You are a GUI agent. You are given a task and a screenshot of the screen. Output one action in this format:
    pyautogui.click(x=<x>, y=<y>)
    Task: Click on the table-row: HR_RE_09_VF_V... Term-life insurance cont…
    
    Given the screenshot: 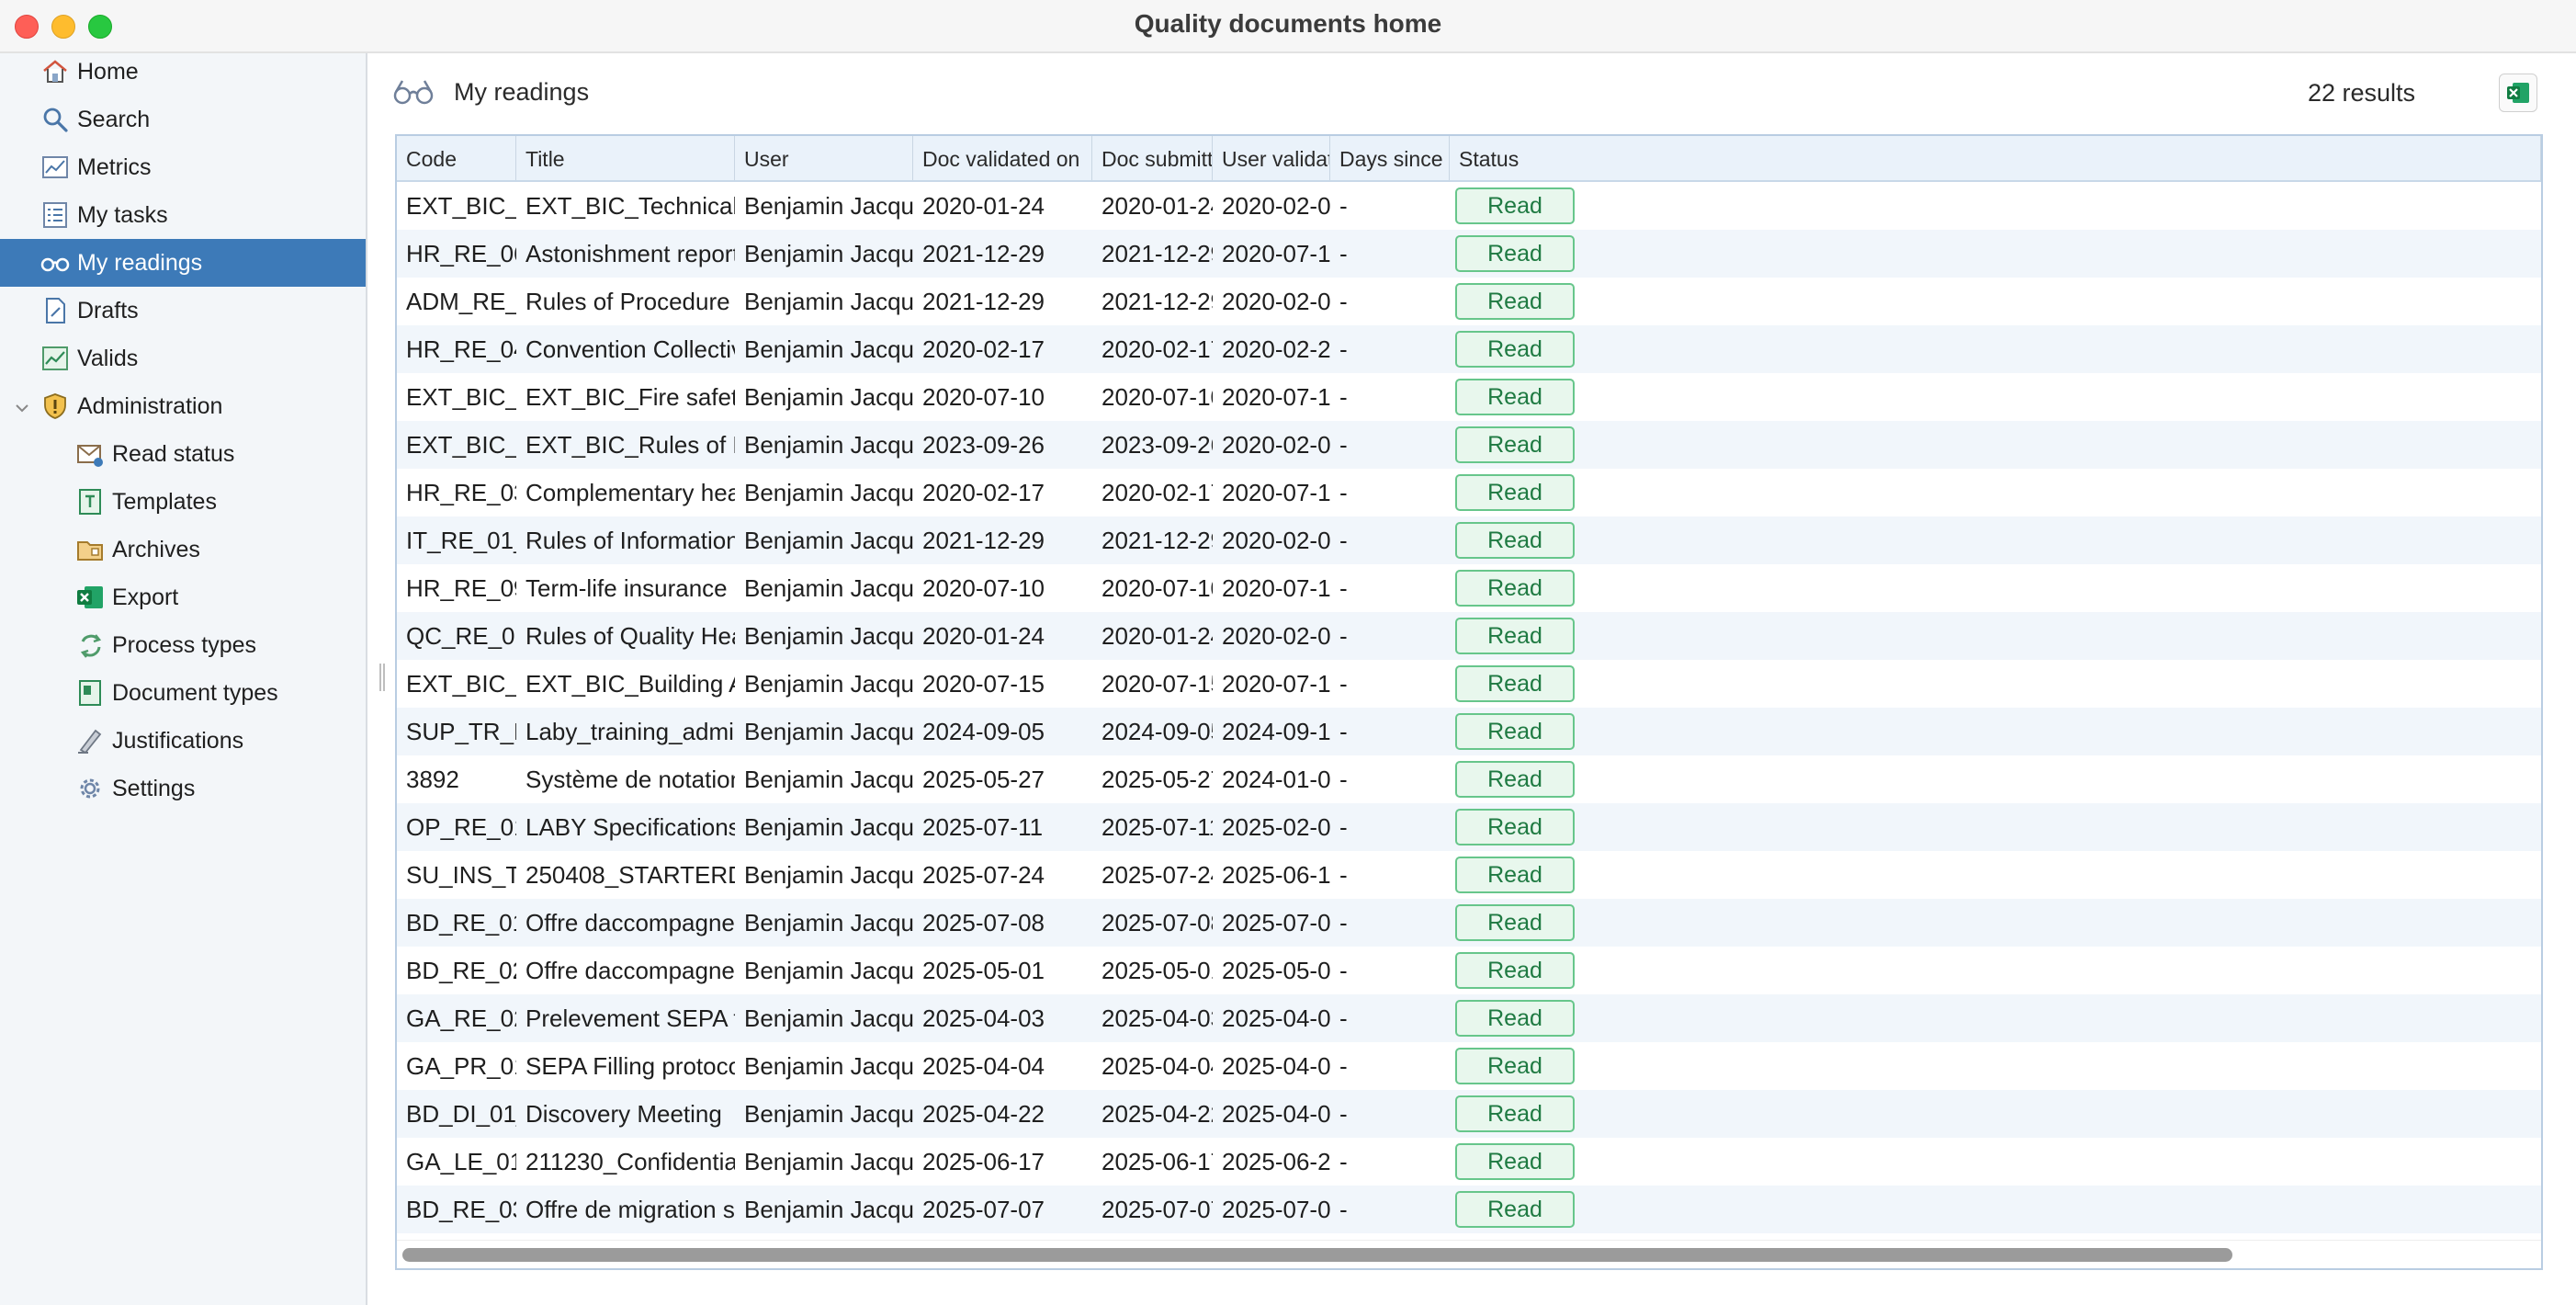 What is the action you would take?
    pyautogui.click(x=1469, y=588)
    